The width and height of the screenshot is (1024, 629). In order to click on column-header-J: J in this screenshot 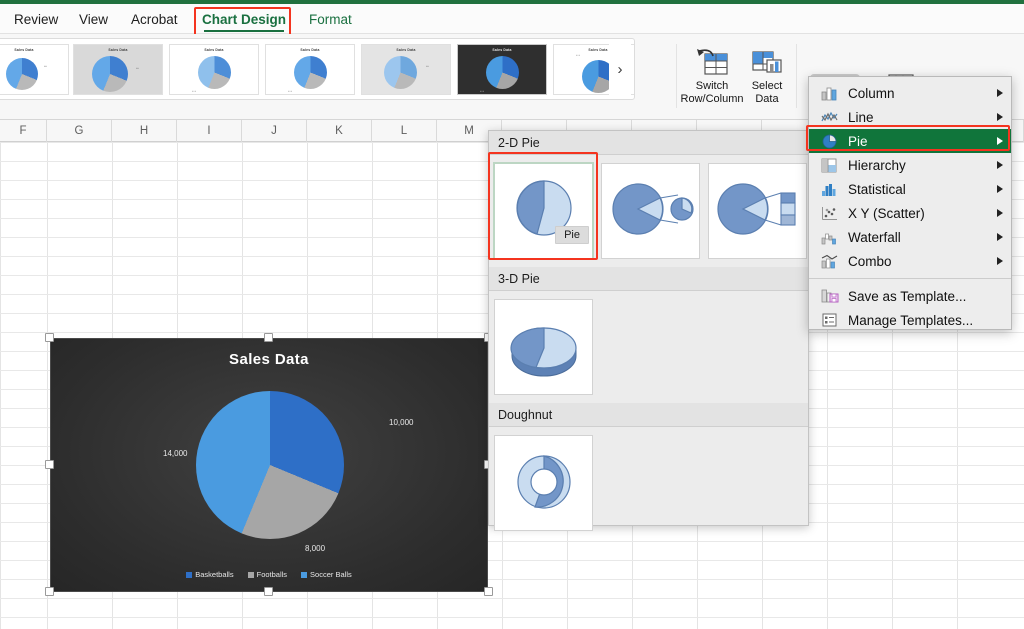, I will do `click(274, 131)`.